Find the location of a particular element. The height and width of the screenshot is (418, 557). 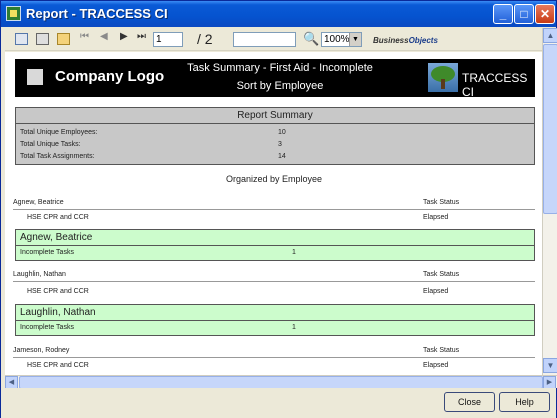

employee-group-box: Agnew, Beatrice Incomplete Tasks 1 is located at coordinates (275, 245).